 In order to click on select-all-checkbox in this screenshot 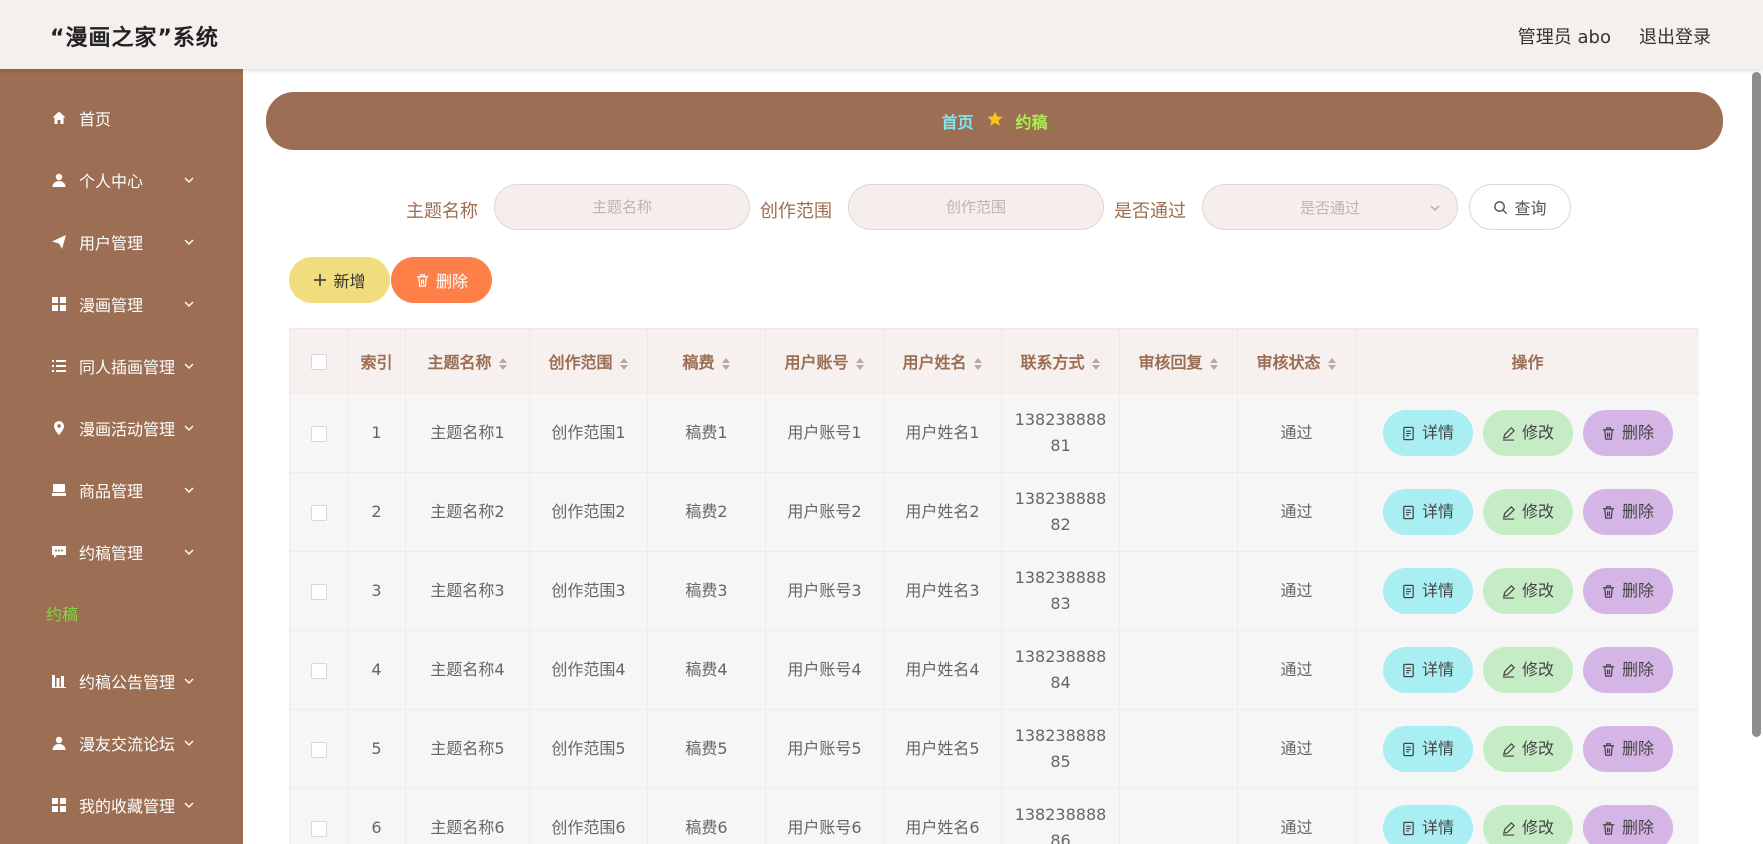, I will do `click(318, 362)`.